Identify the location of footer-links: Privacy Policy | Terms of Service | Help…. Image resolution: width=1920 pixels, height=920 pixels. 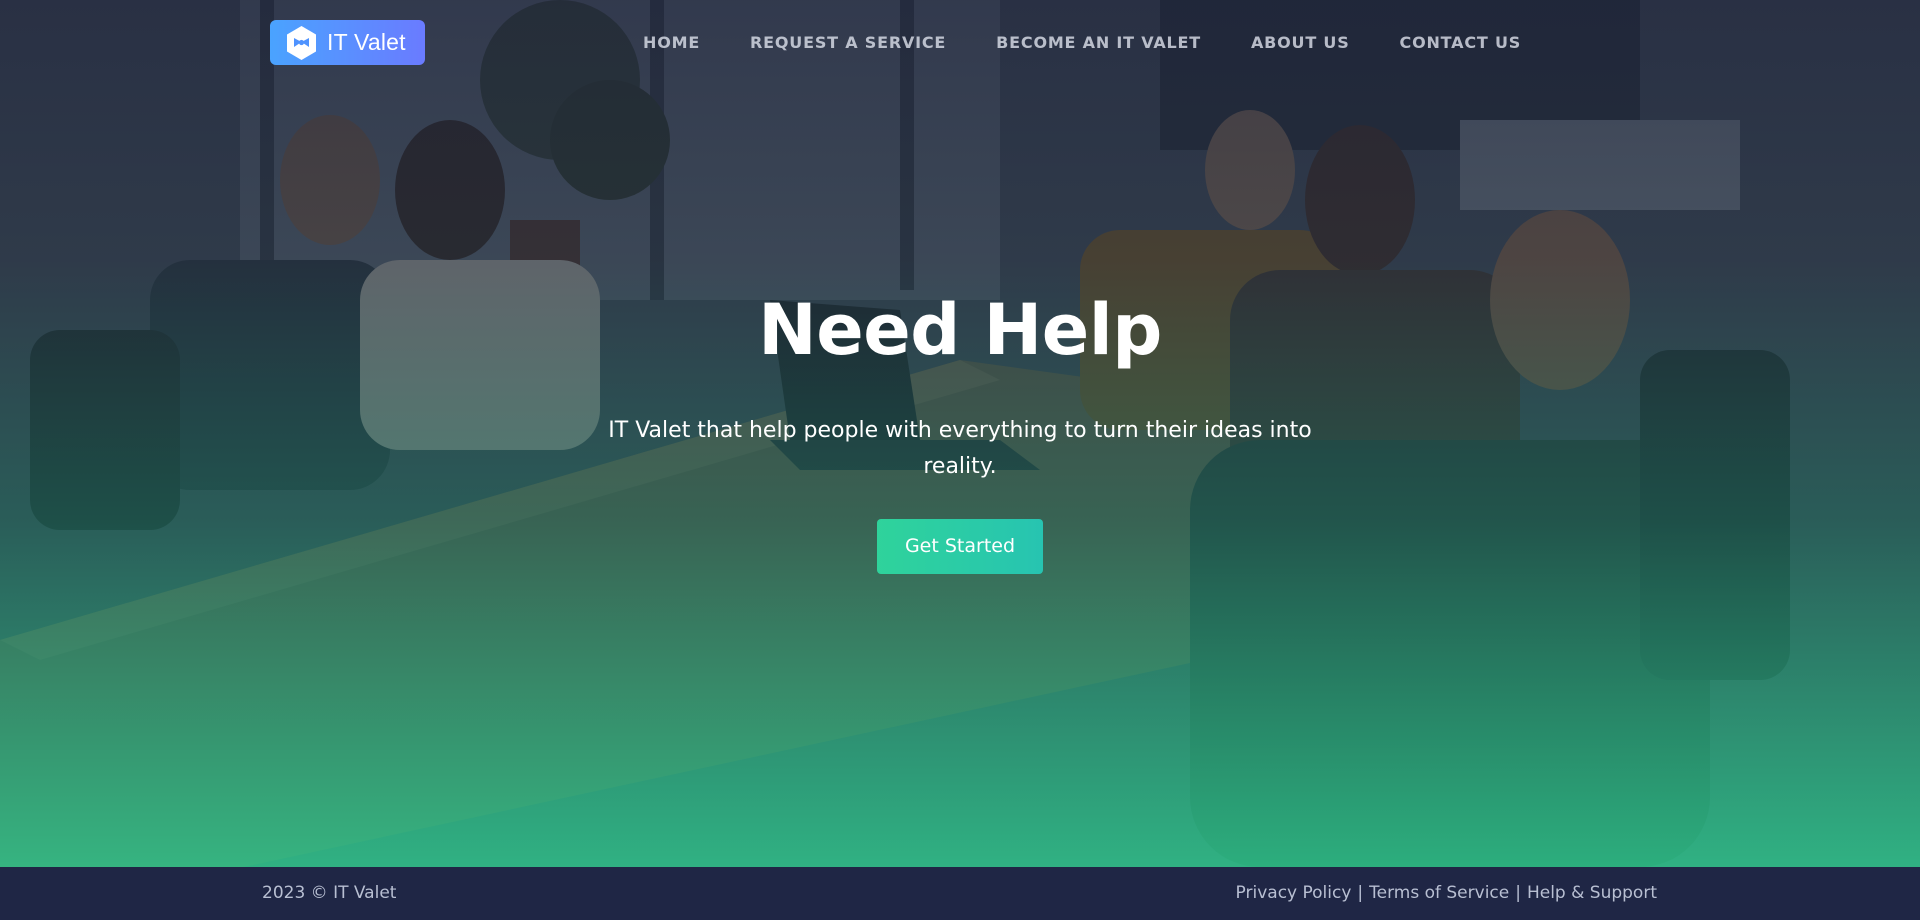
(1446, 893).